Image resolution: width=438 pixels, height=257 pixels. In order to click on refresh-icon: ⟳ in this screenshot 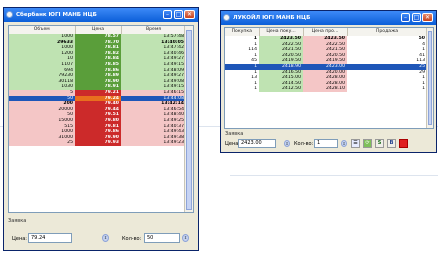, I will do `click(367, 143)`.